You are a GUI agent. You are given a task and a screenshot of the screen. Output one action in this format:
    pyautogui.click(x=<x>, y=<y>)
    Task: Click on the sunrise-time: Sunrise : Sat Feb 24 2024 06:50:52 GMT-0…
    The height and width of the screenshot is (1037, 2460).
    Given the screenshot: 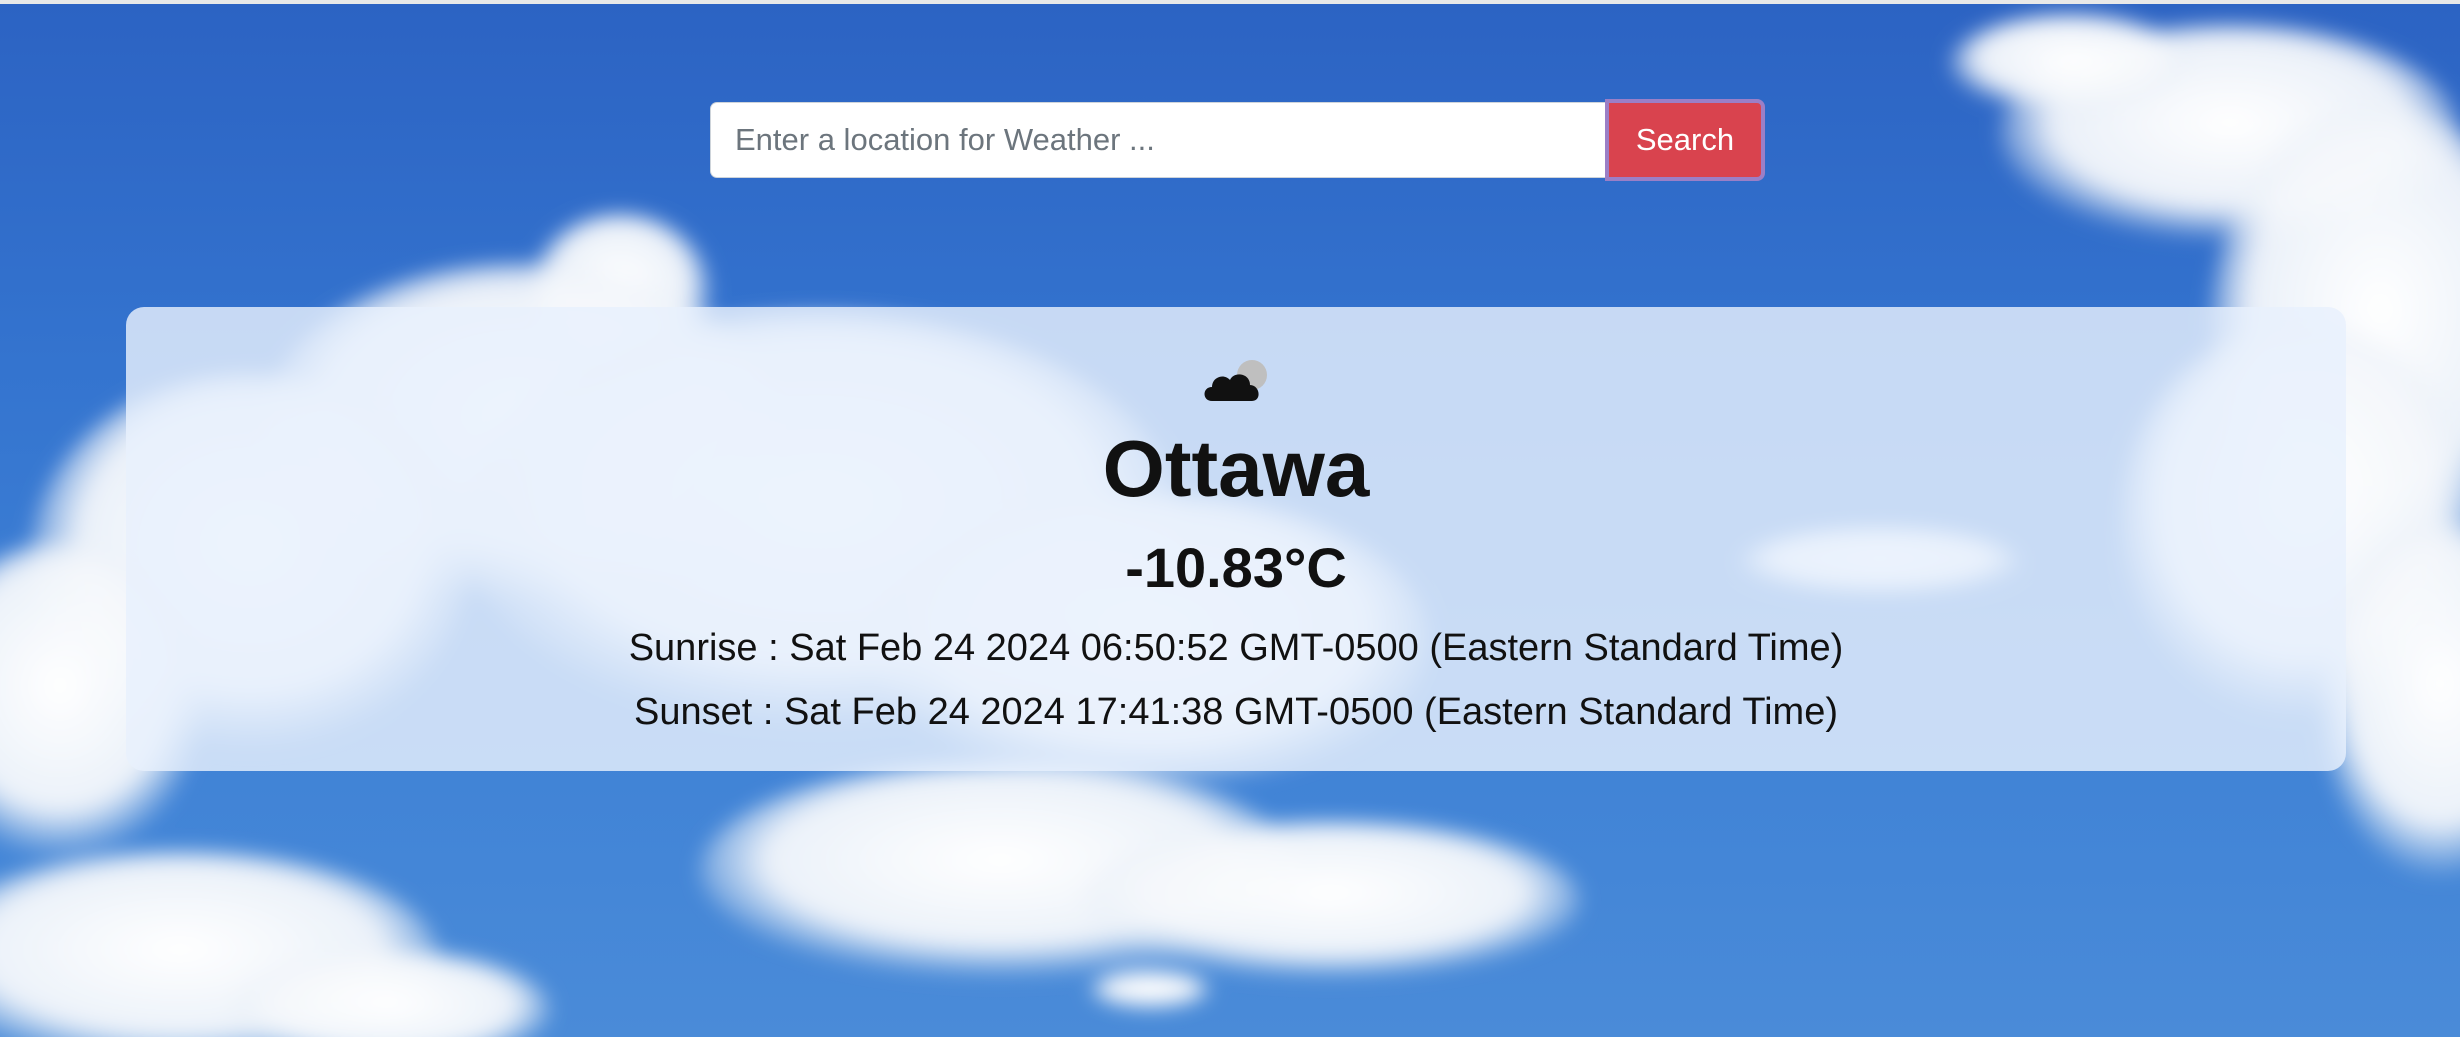 What is the action you would take?
    pyautogui.click(x=1236, y=648)
    